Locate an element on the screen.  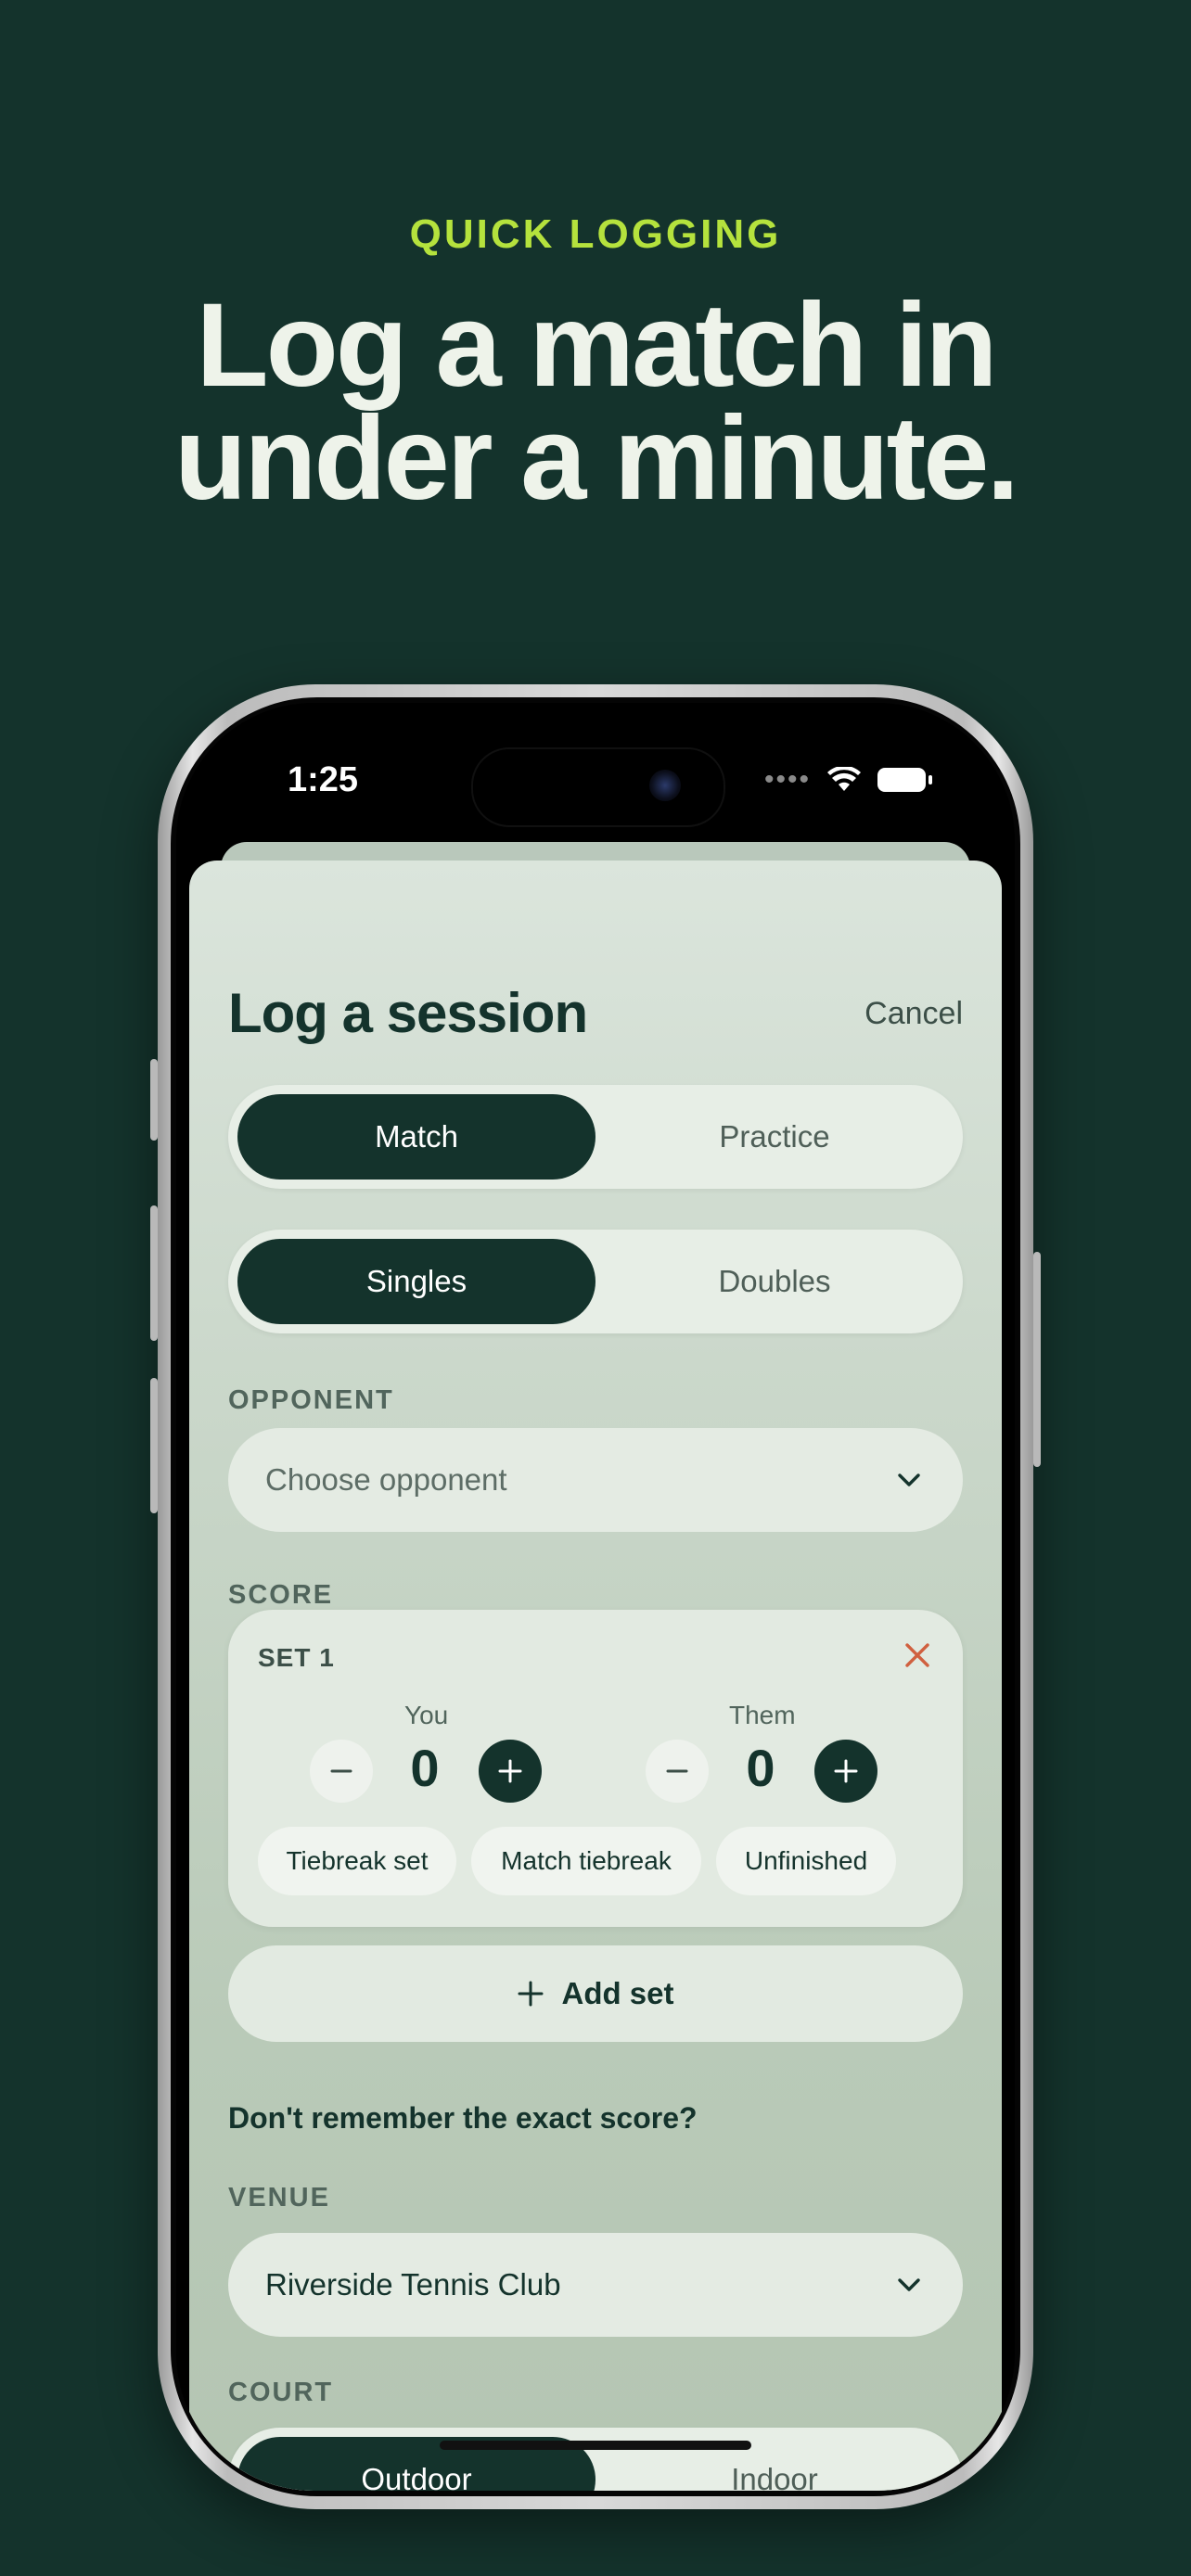
them-label: Them is located at coordinates (762, 1715).